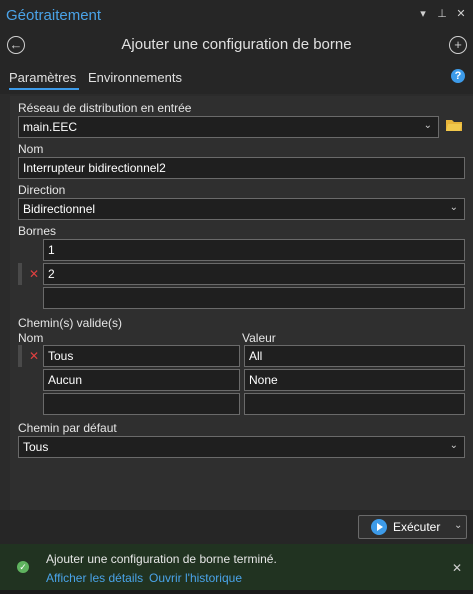 The image size is (473, 594). Describe the element at coordinates (423, 14) in the screenshot. I see `window-menu-icon: ▾` at that location.